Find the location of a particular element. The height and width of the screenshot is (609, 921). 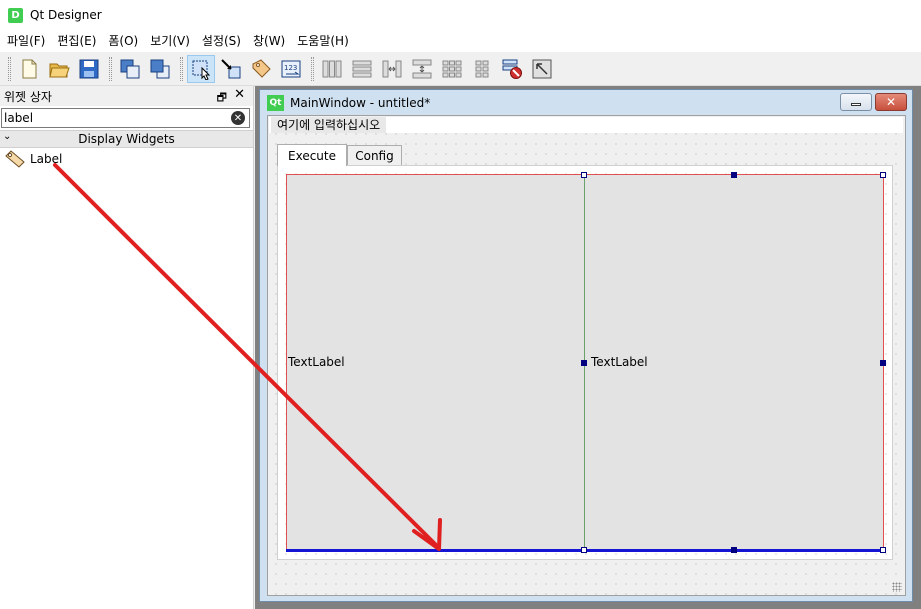

minimize-icon is located at coordinates (856, 104).